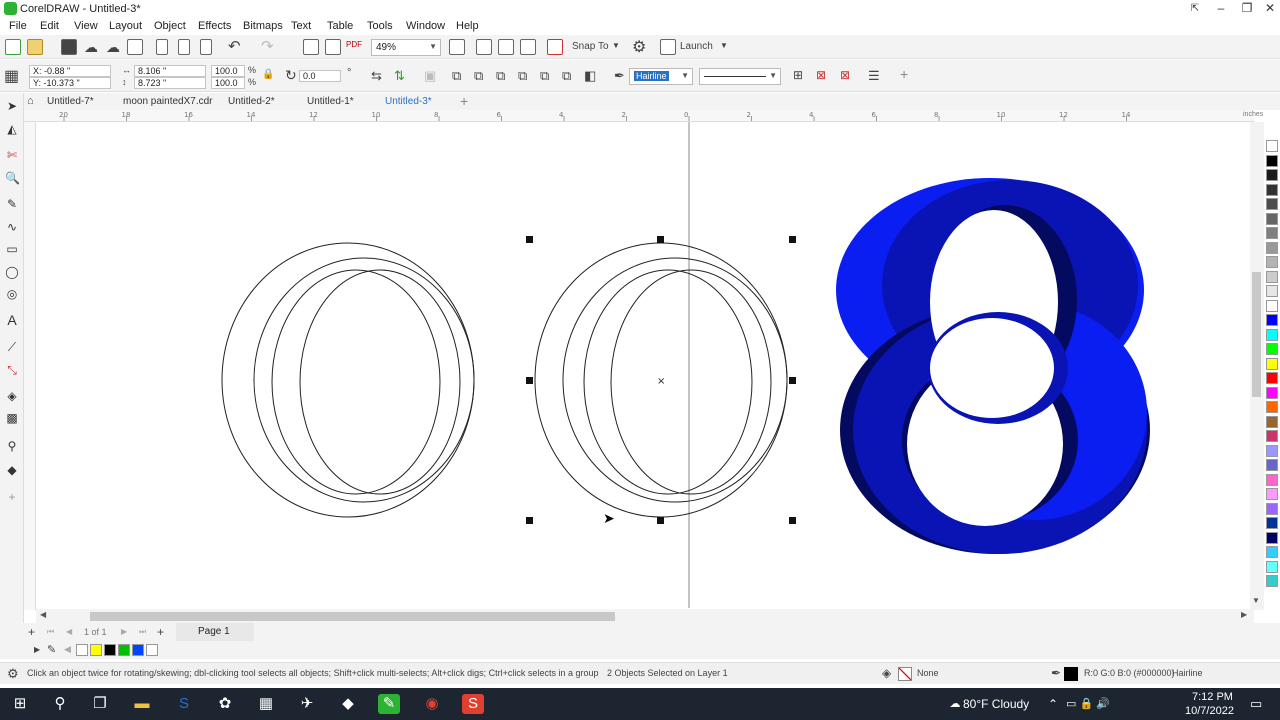  What do you see at coordinates (792, 520) in the screenshot?
I see `selection-handle-bottom-right` at bounding box center [792, 520].